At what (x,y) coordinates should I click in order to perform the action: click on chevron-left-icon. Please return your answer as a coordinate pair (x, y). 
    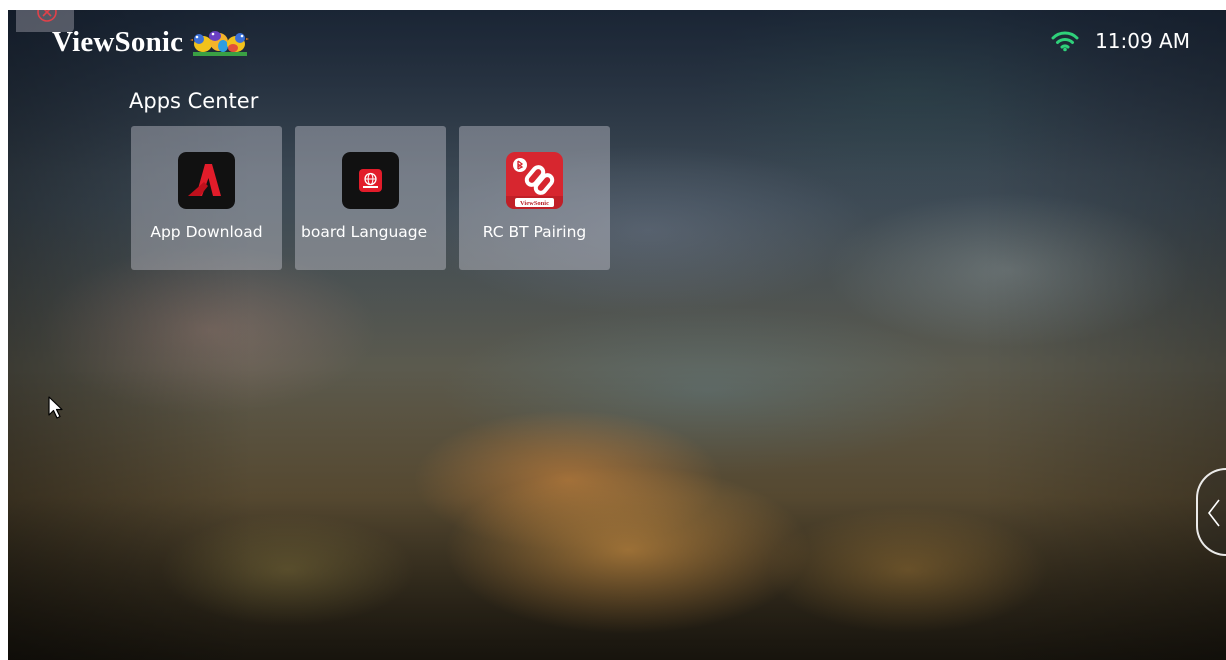
    Looking at the image, I should click on (1213, 513).